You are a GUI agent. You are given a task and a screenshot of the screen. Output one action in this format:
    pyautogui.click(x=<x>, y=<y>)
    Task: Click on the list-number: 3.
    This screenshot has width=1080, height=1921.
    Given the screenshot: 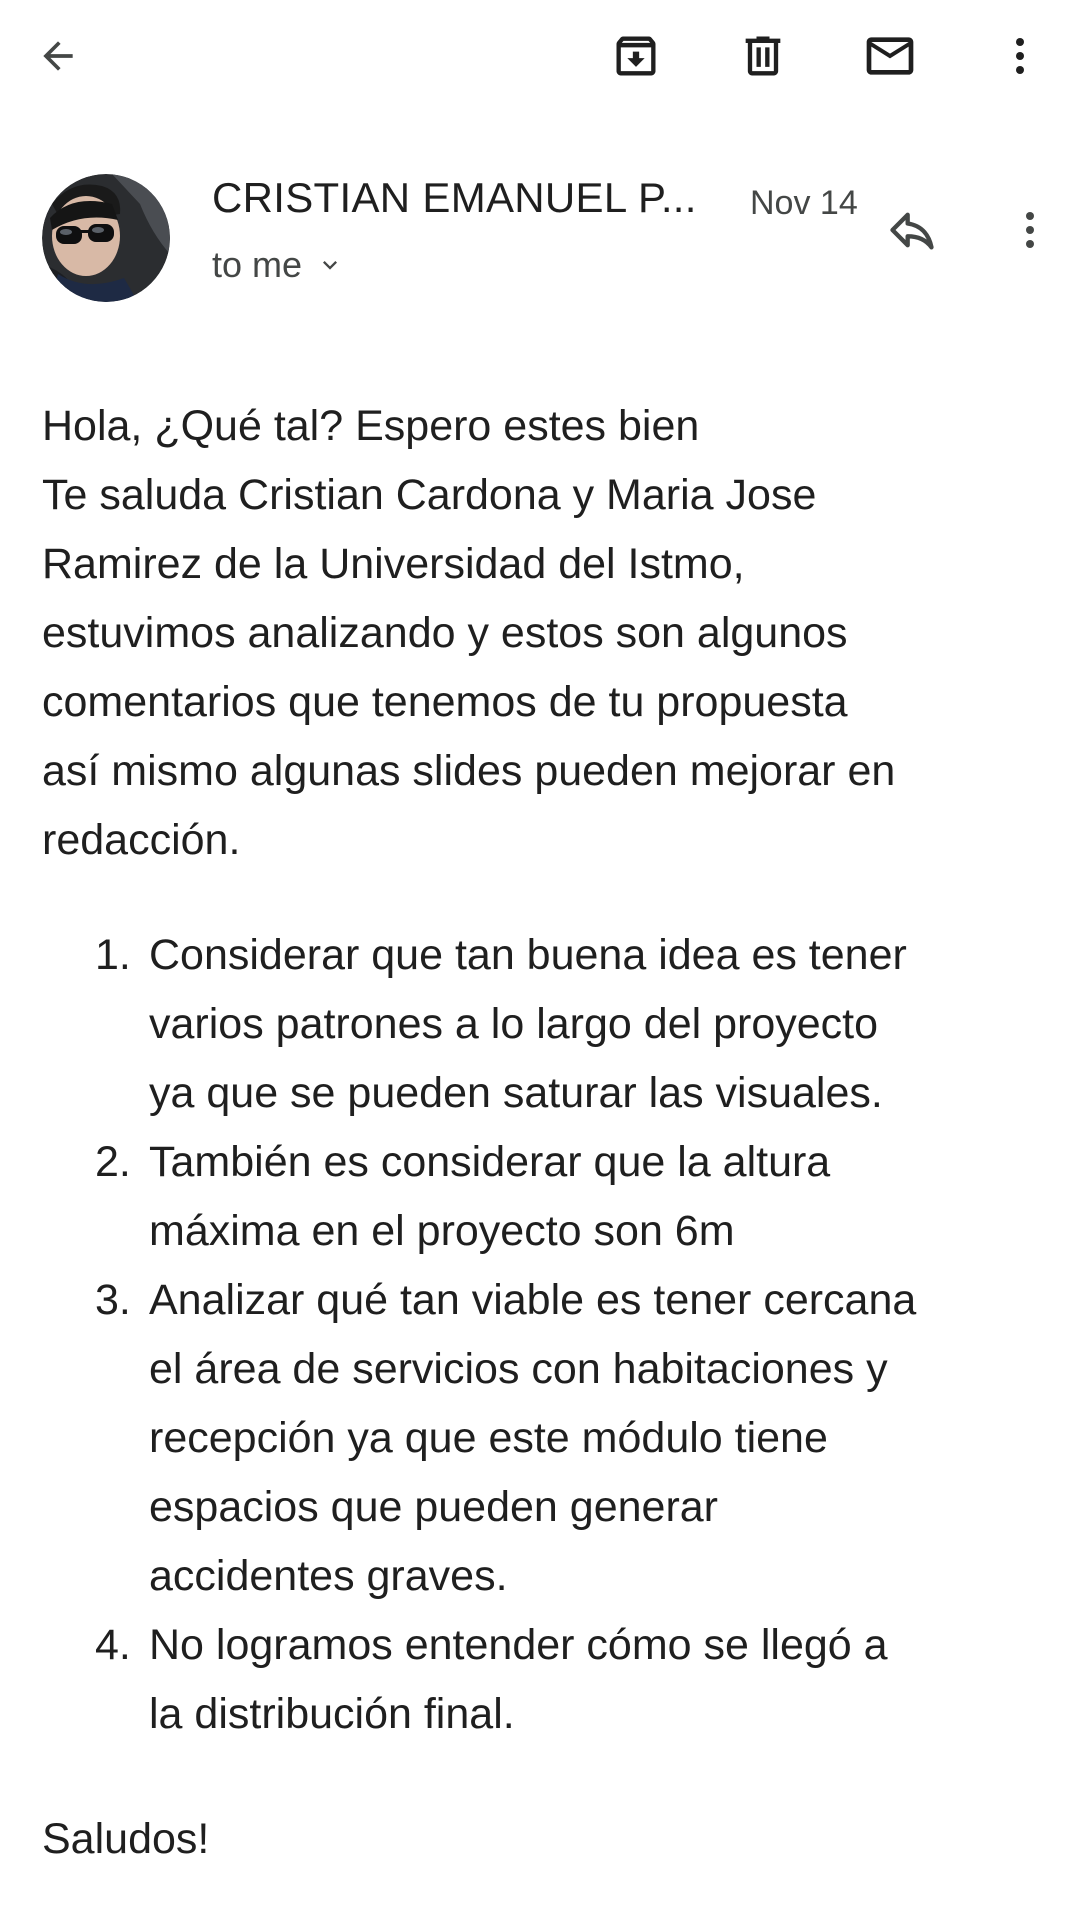 What is the action you would take?
    pyautogui.click(x=113, y=1300)
    